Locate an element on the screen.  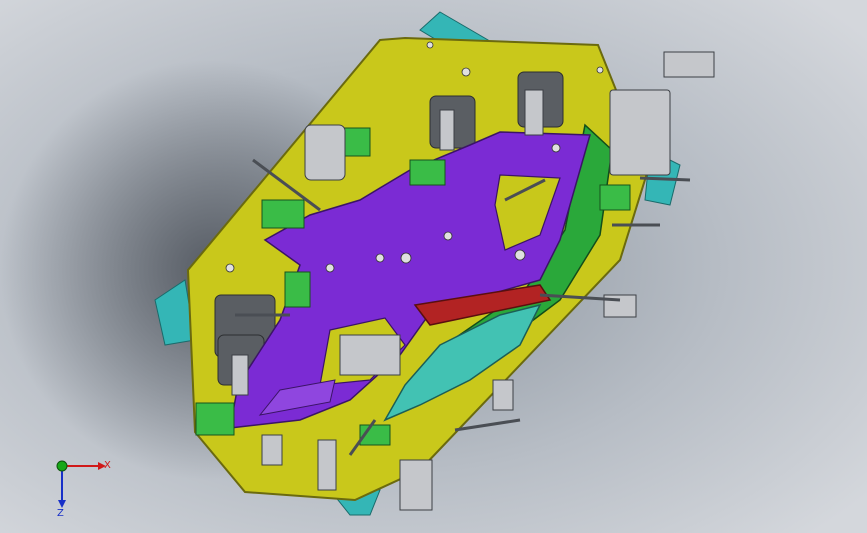
y-axis-dot is located at coordinates (62, 466).